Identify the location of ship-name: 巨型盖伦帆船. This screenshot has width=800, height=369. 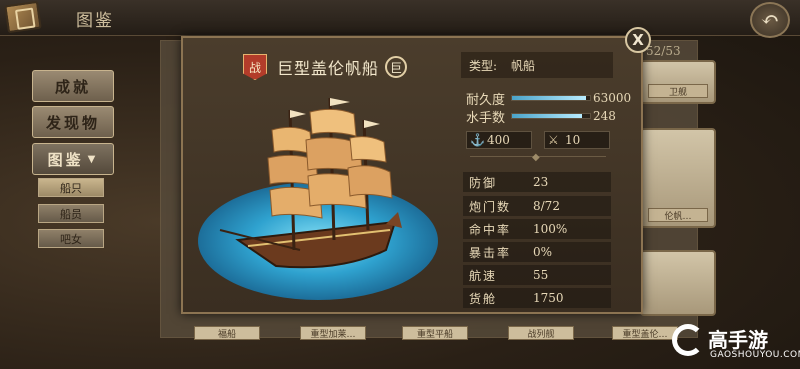
(328, 68).